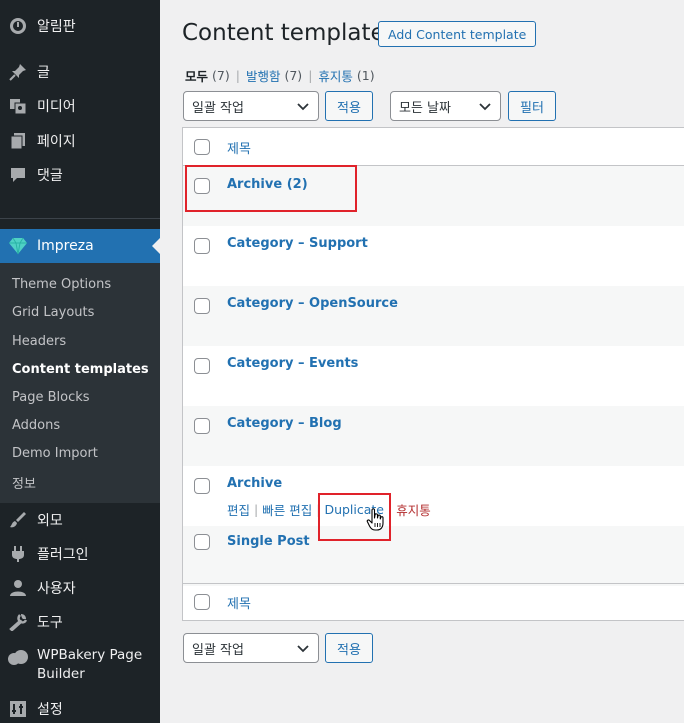 The width and height of the screenshot is (684, 723). Describe the element at coordinates (287, 509) in the screenshot. I see `quick-edit-link: 빠른 편집` at that location.